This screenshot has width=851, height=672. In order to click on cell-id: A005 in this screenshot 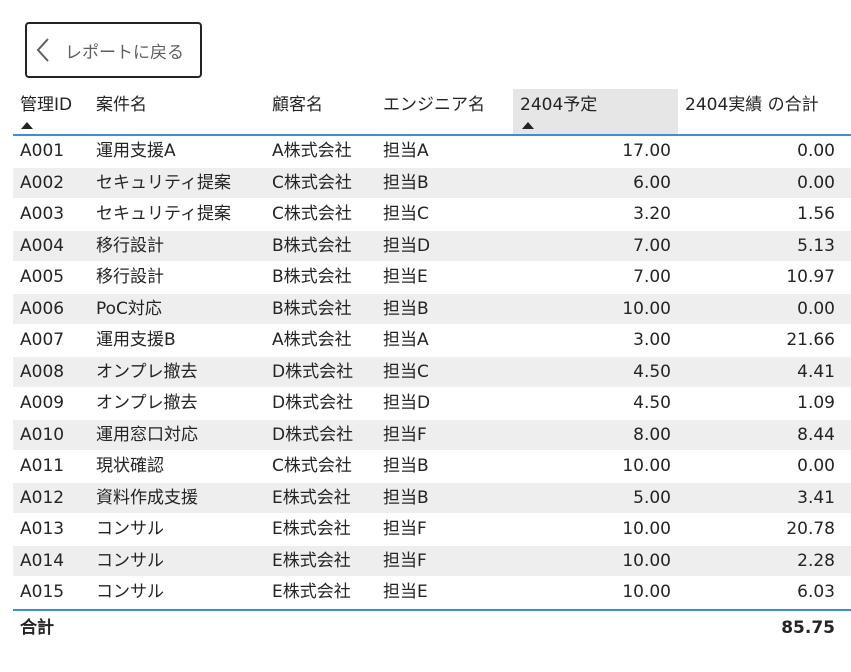, I will do `click(42, 277)`.